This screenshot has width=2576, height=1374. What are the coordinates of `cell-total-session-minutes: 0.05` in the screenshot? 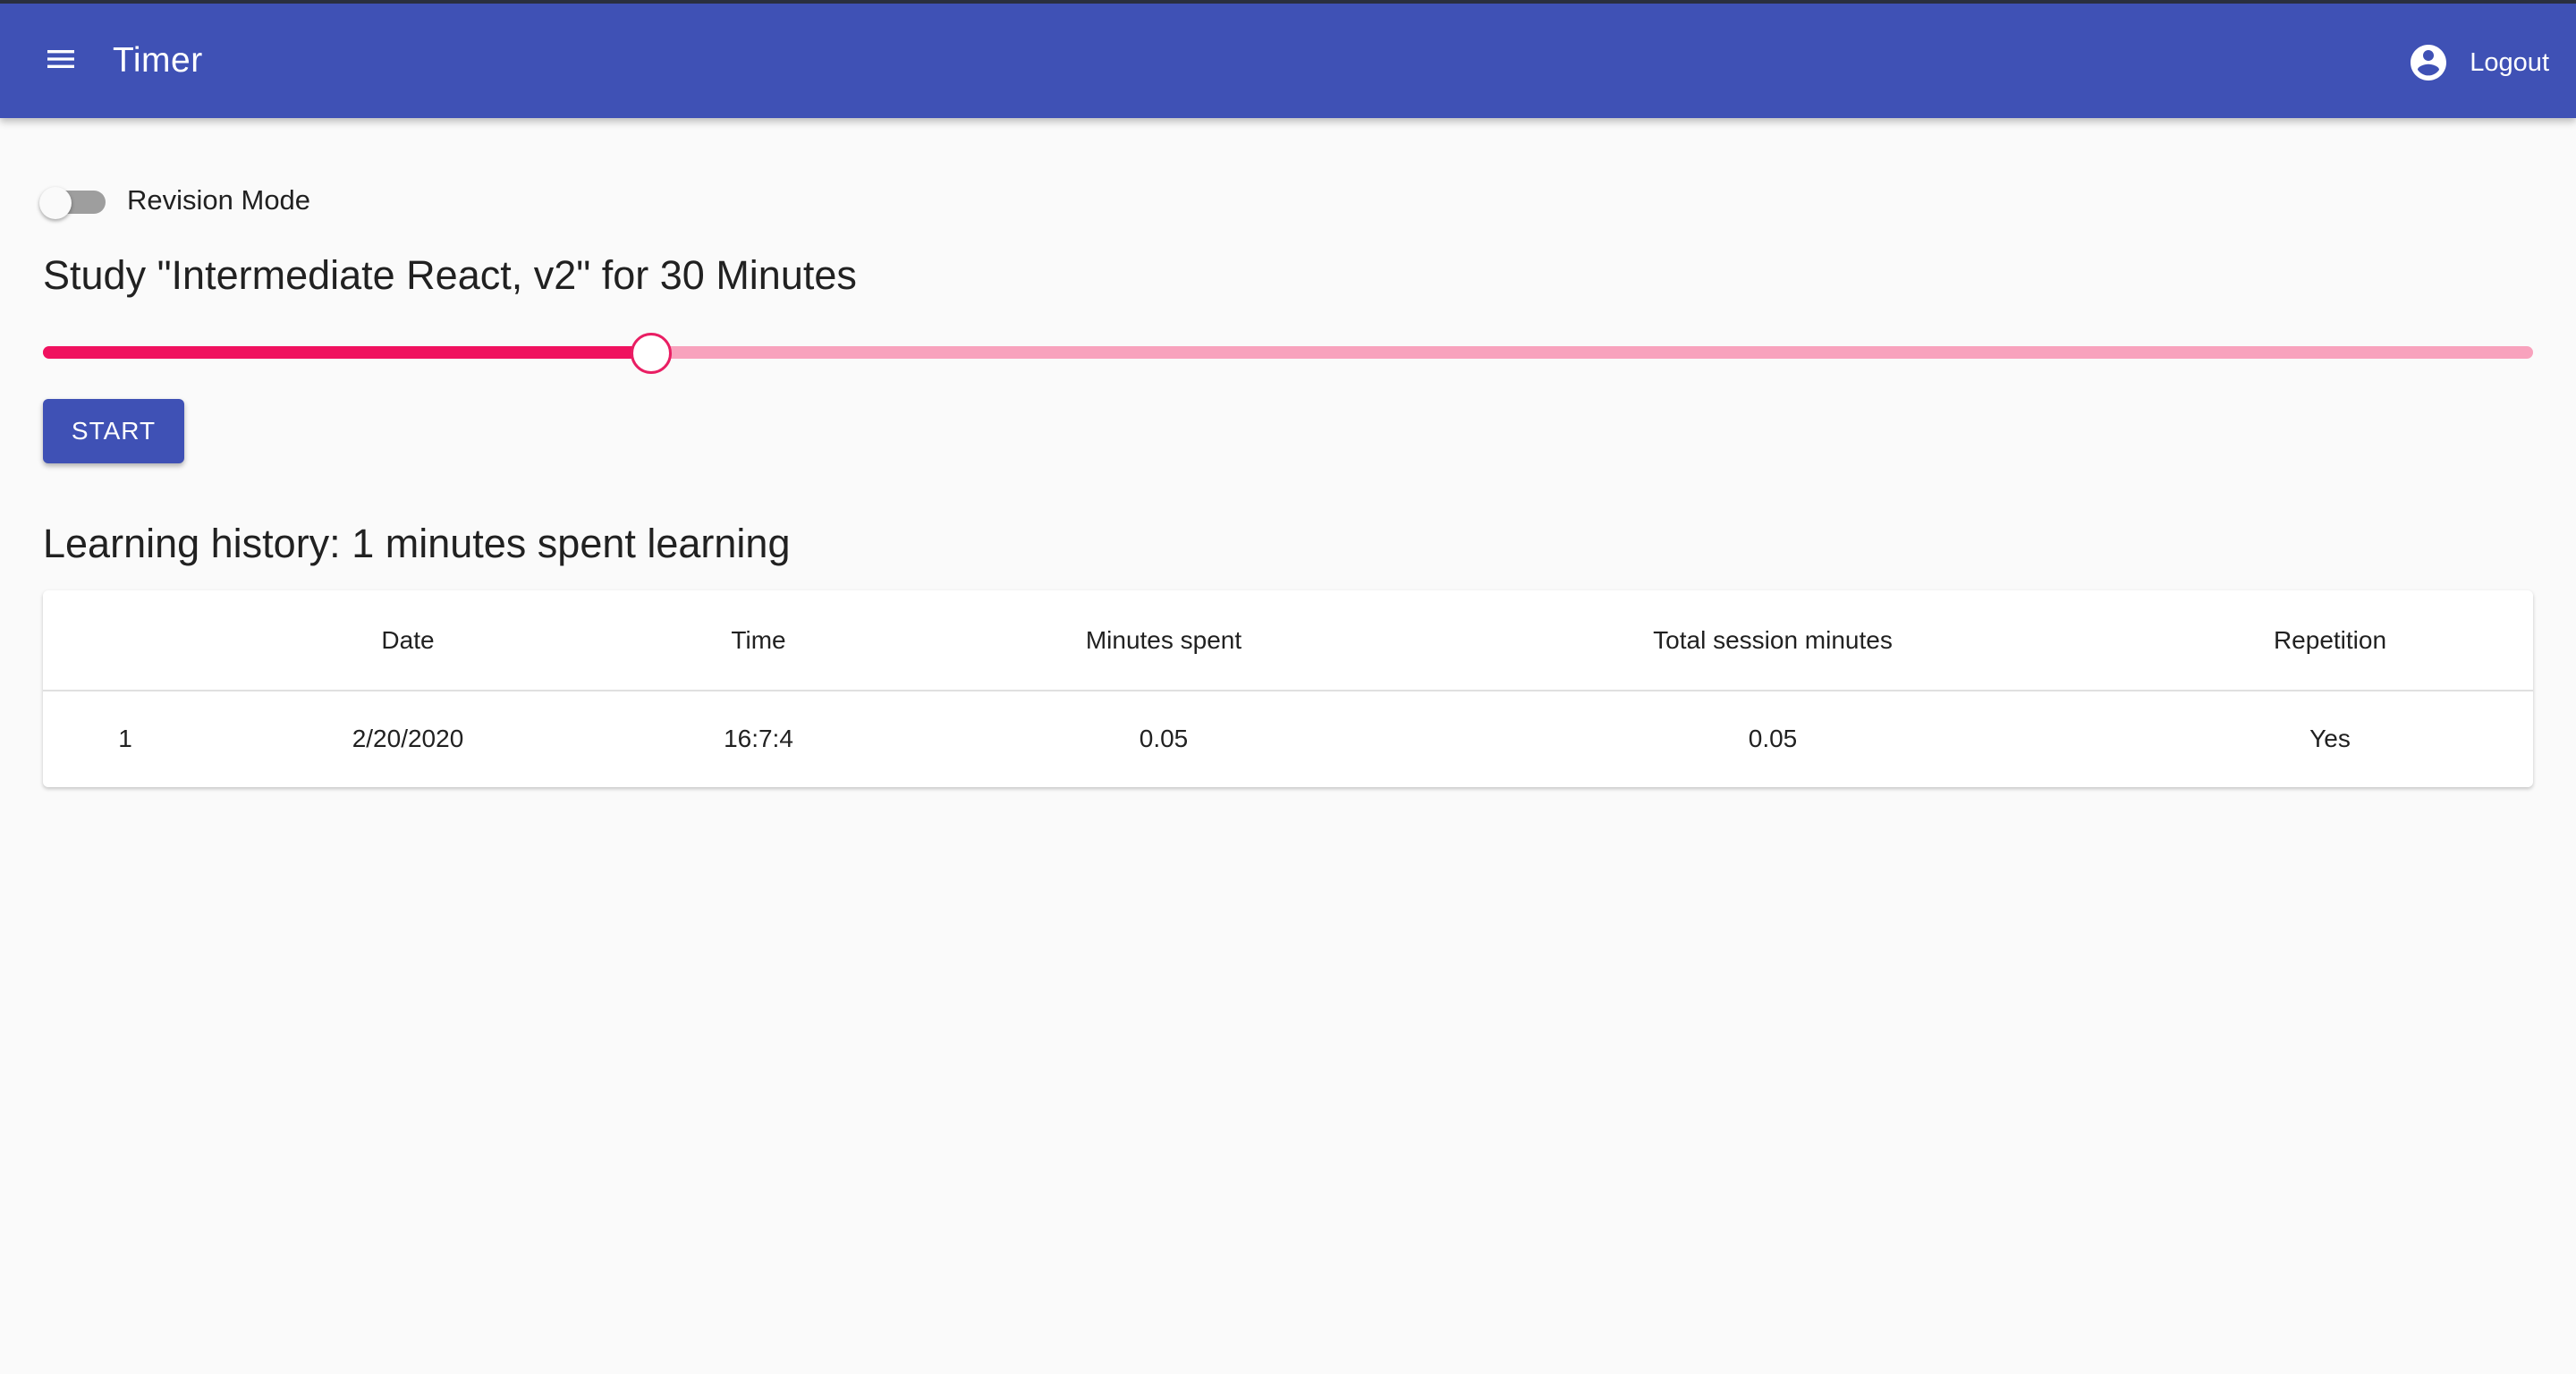 It's located at (1773, 738).